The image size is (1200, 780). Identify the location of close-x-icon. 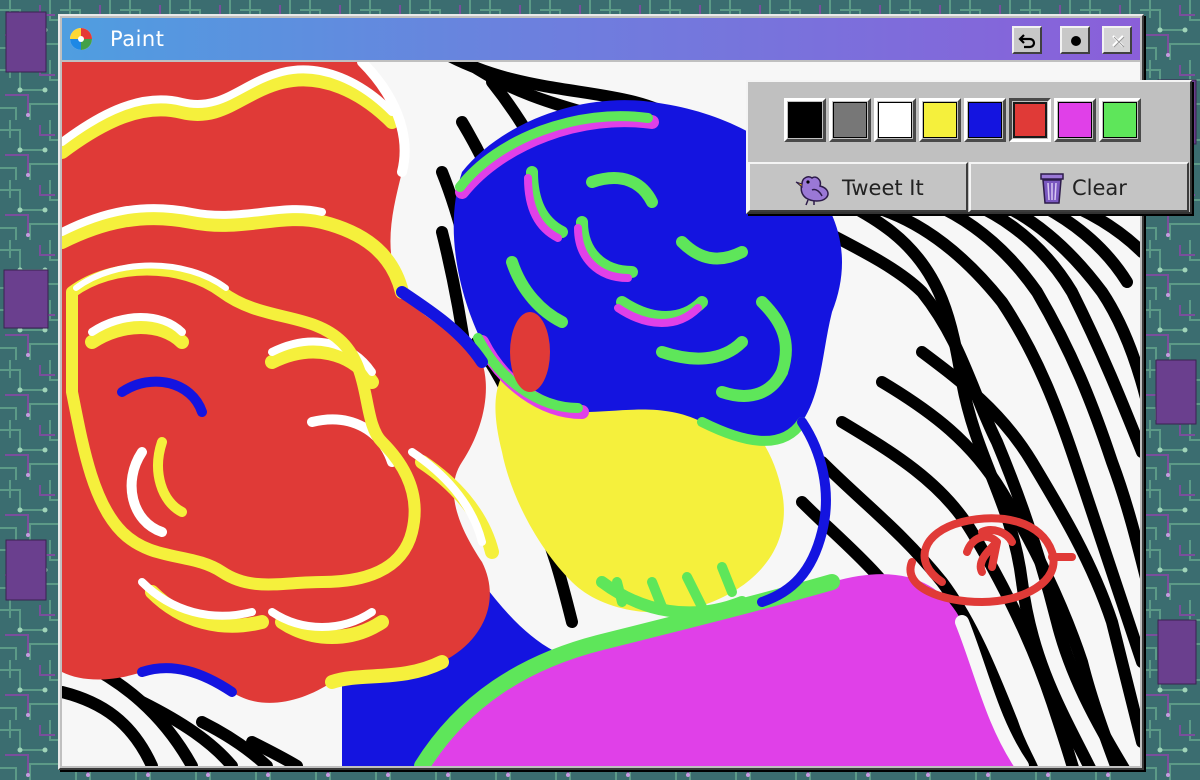
(1118, 41).